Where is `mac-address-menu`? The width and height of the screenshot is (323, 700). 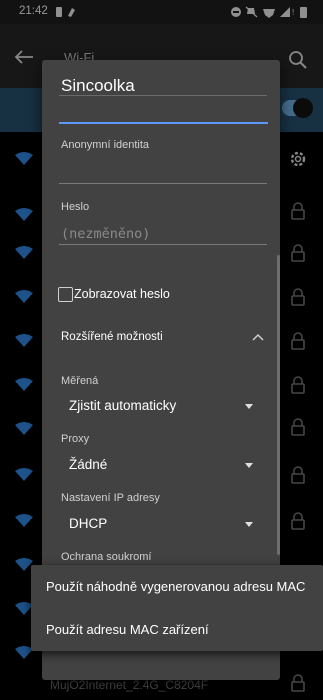 mac-address-menu is located at coordinates (177, 608).